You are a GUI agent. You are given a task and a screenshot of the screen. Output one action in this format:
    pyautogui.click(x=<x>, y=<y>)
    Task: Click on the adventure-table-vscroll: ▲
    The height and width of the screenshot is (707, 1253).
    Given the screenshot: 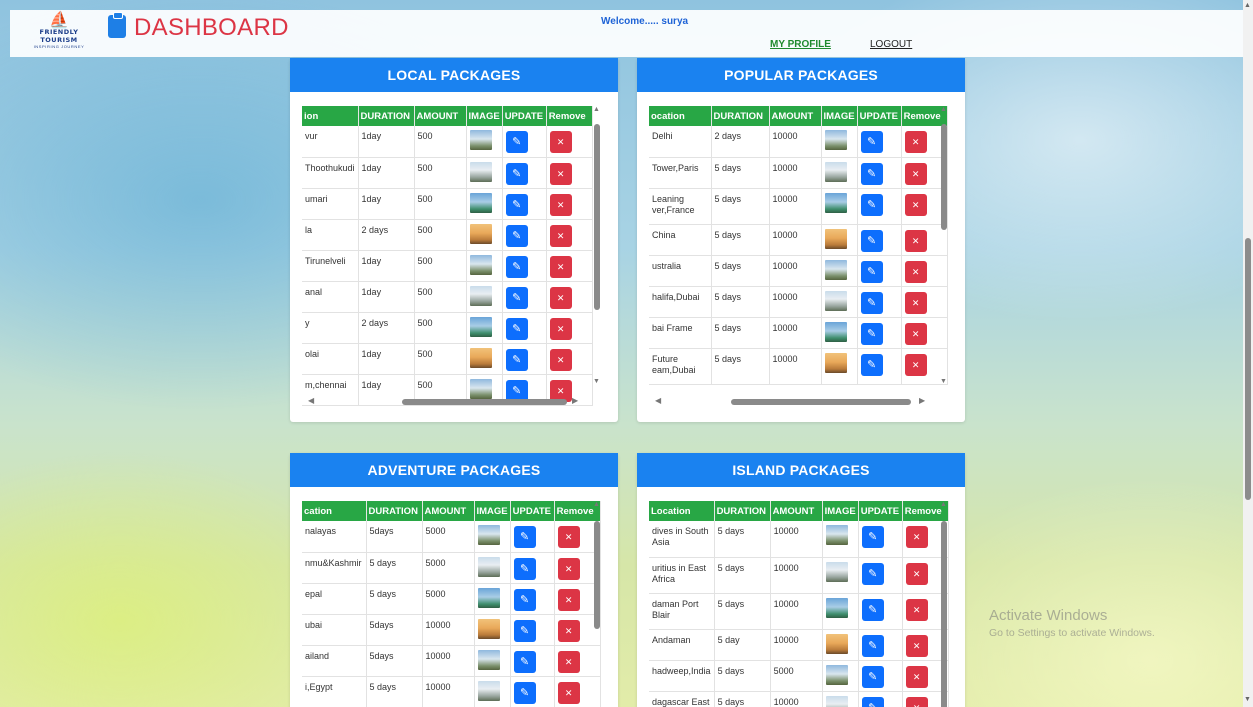 What is the action you would take?
    pyautogui.click(x=597, y=604)
    